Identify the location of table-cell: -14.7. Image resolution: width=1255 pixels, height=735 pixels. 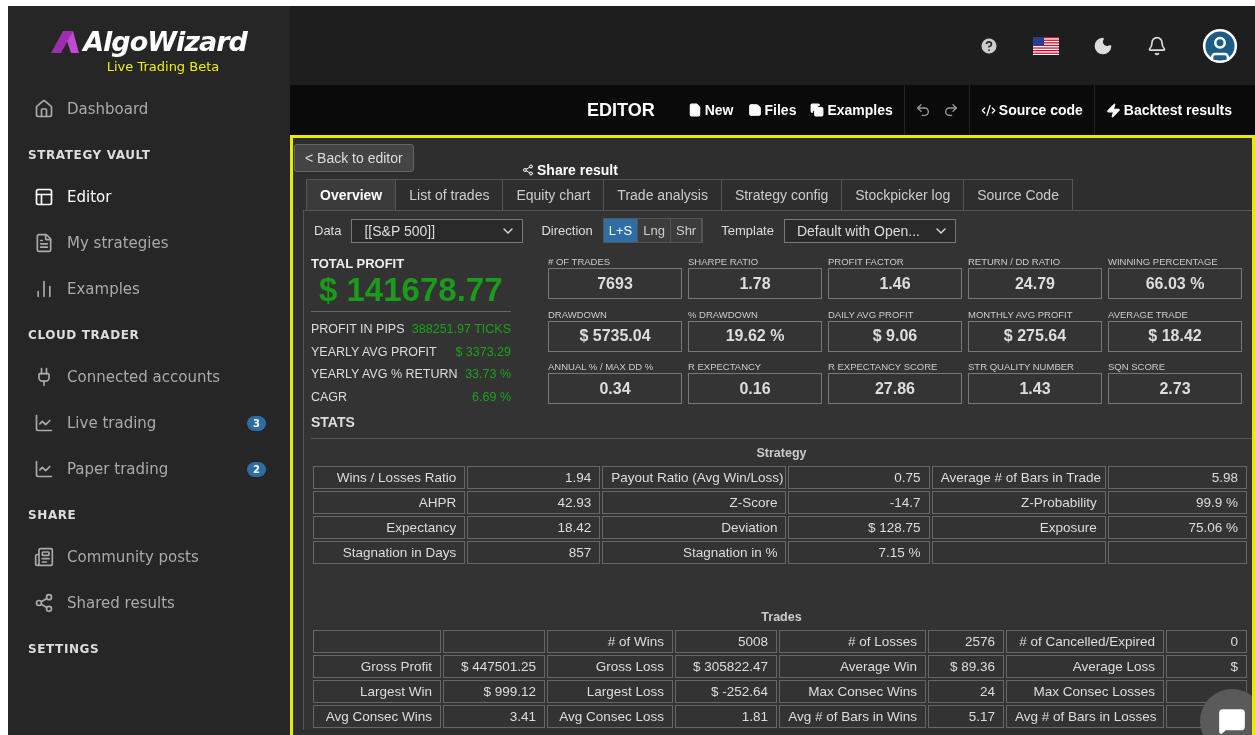
(859, 502).